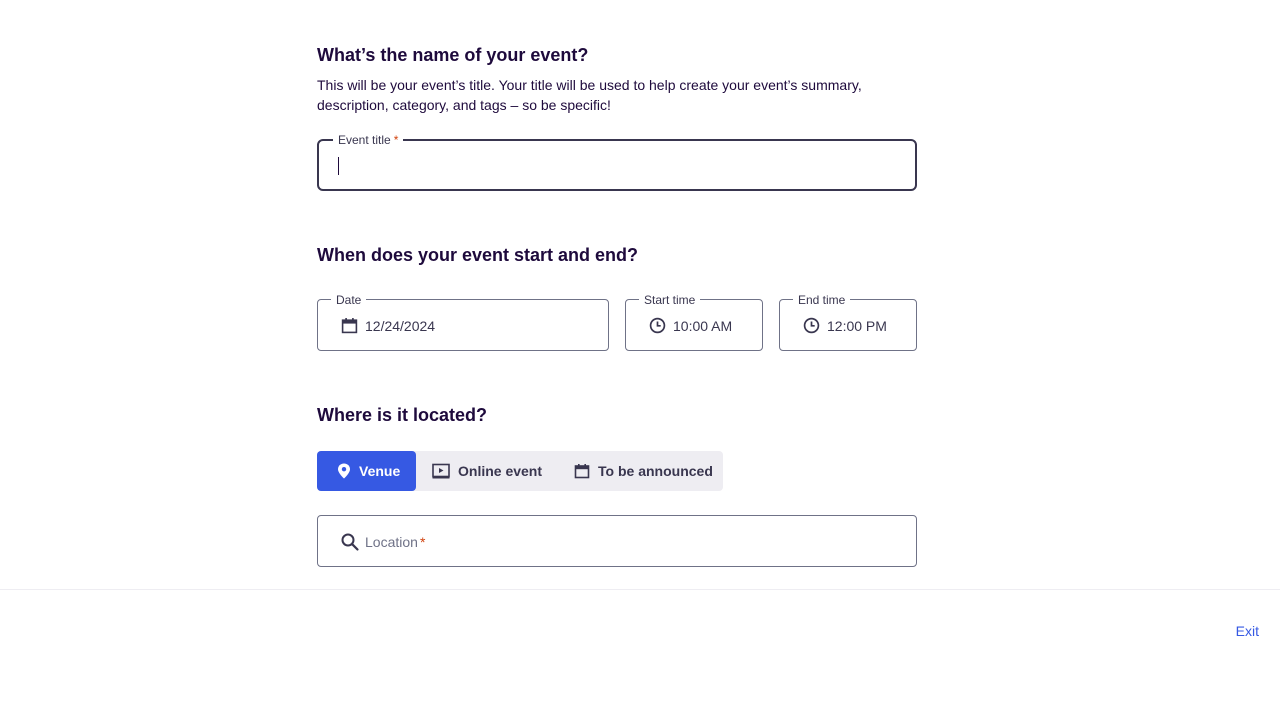 Image resolution: width=1280 pixels, height=720 pixels. Describe the element at coordinates (857, 326) in the screenshot. I see `end-time-value: 12:00 PM` at that location.